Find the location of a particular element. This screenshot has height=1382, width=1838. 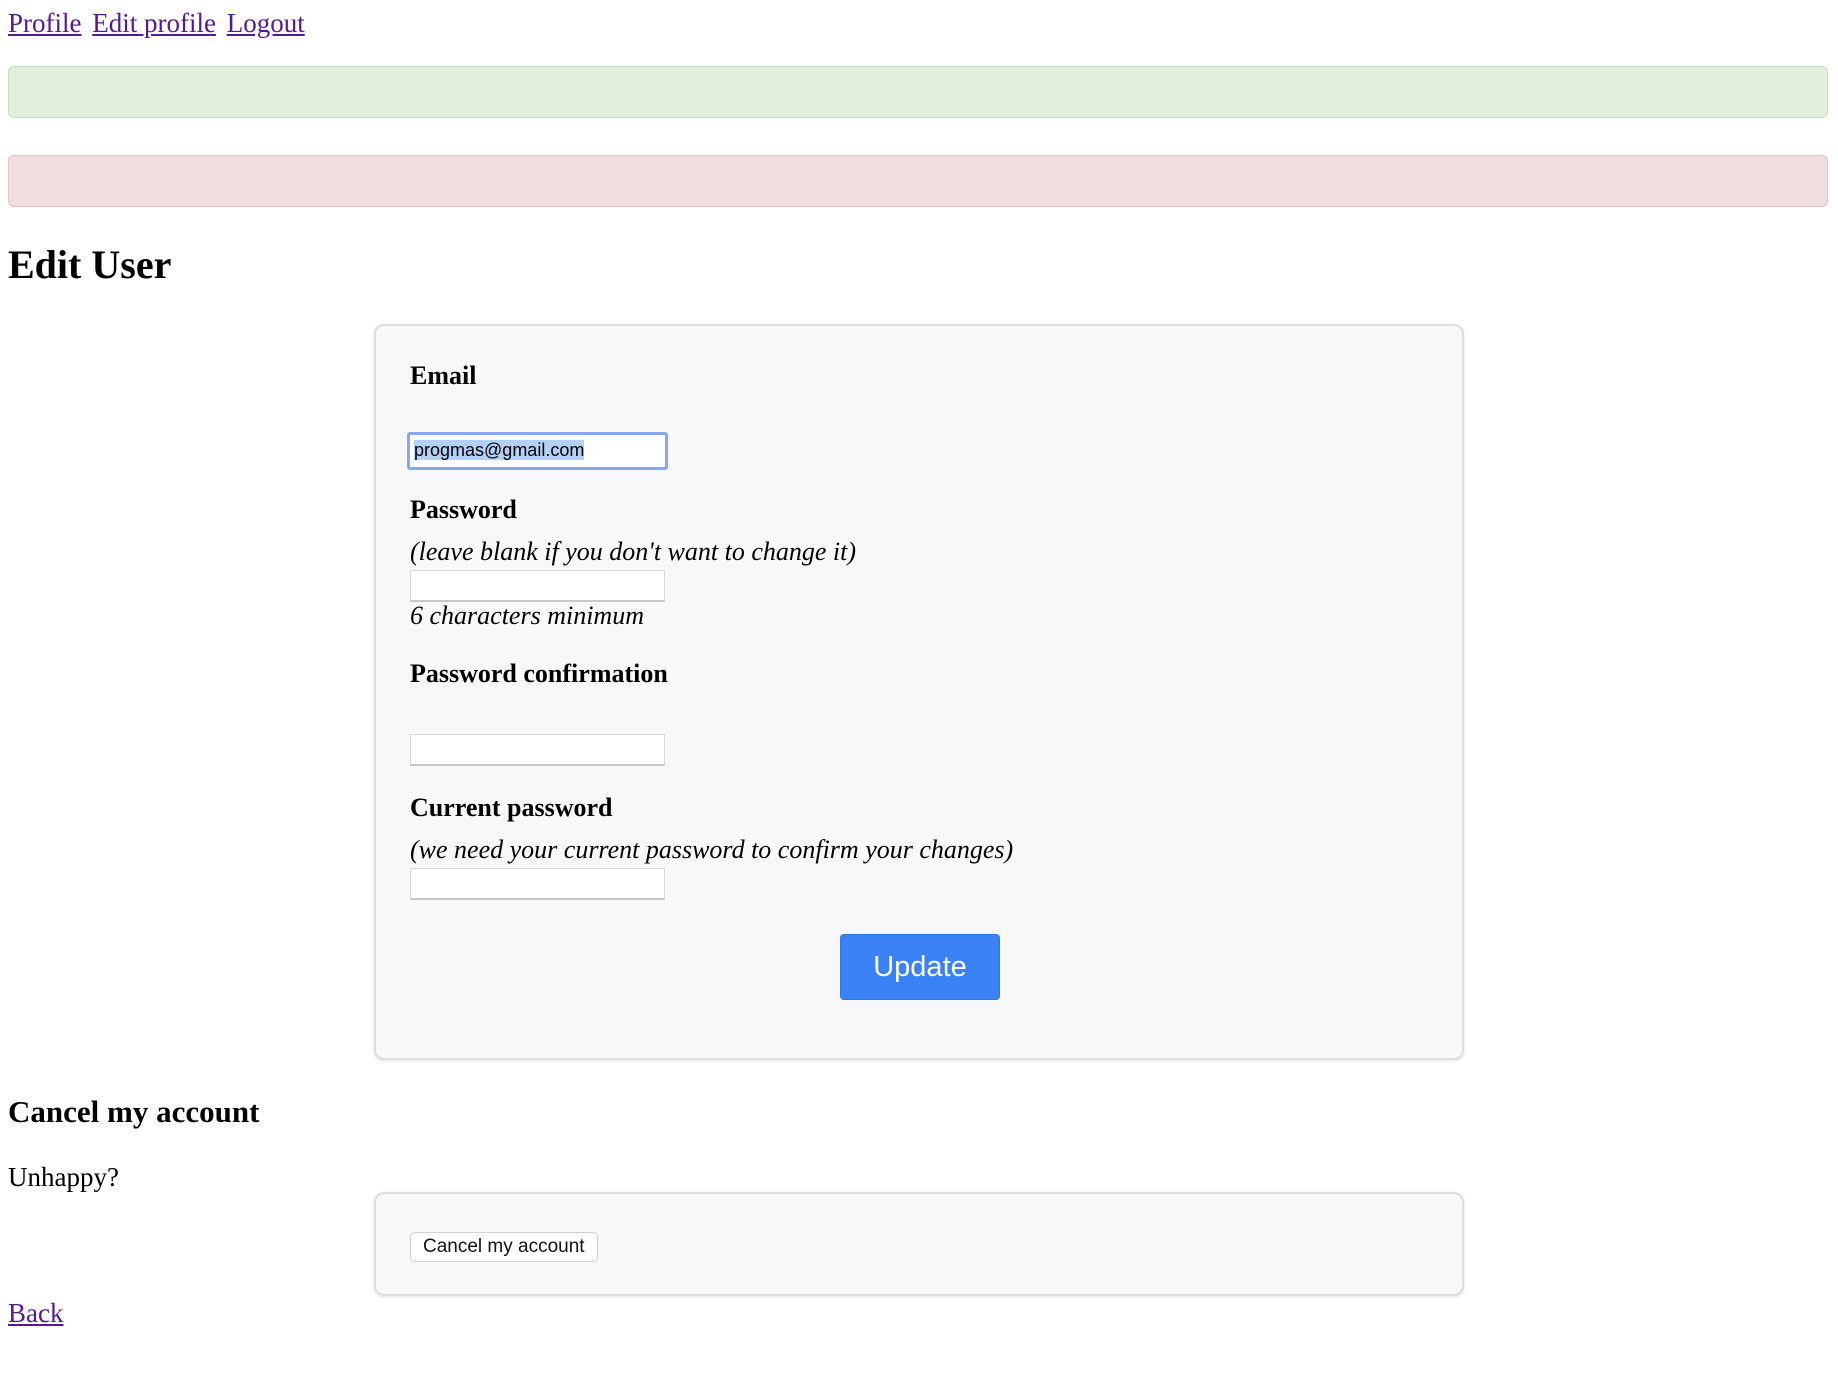

email-field-value: progmas@gmail.com is located at coordinates (499, 450).